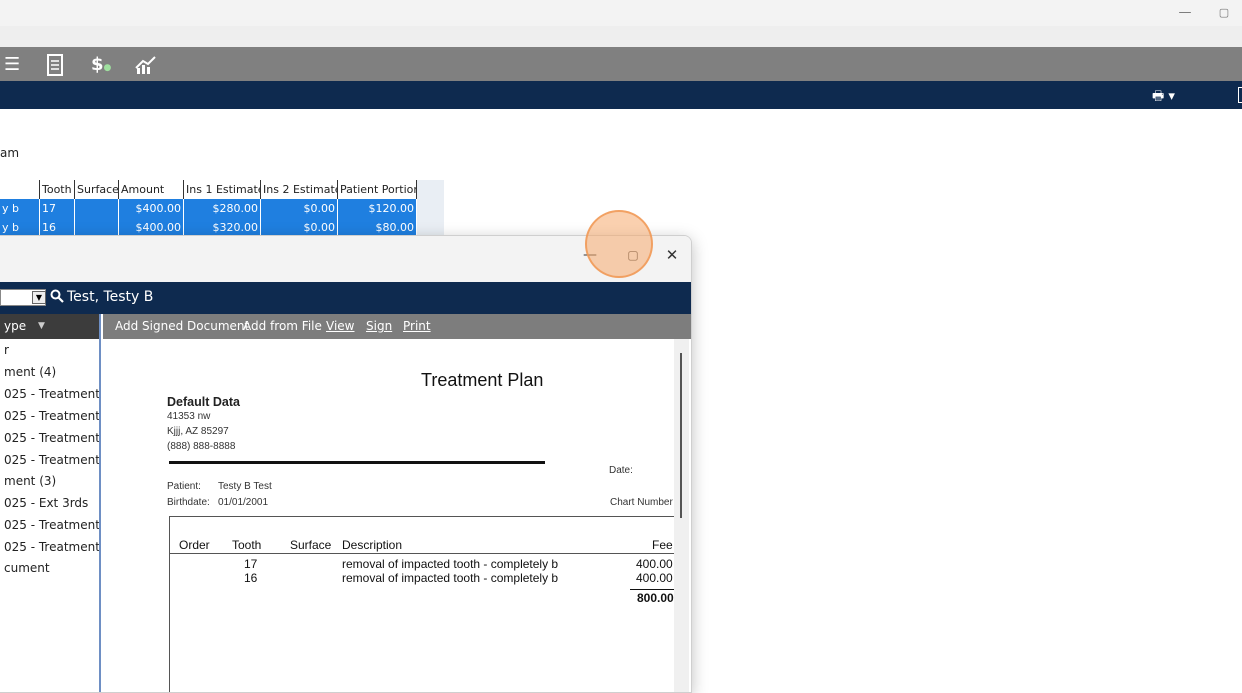  What do you see at coordinates (101, 65) in the screenshot?
I see `billing-icon: $●` at bounding box center [101, 65].